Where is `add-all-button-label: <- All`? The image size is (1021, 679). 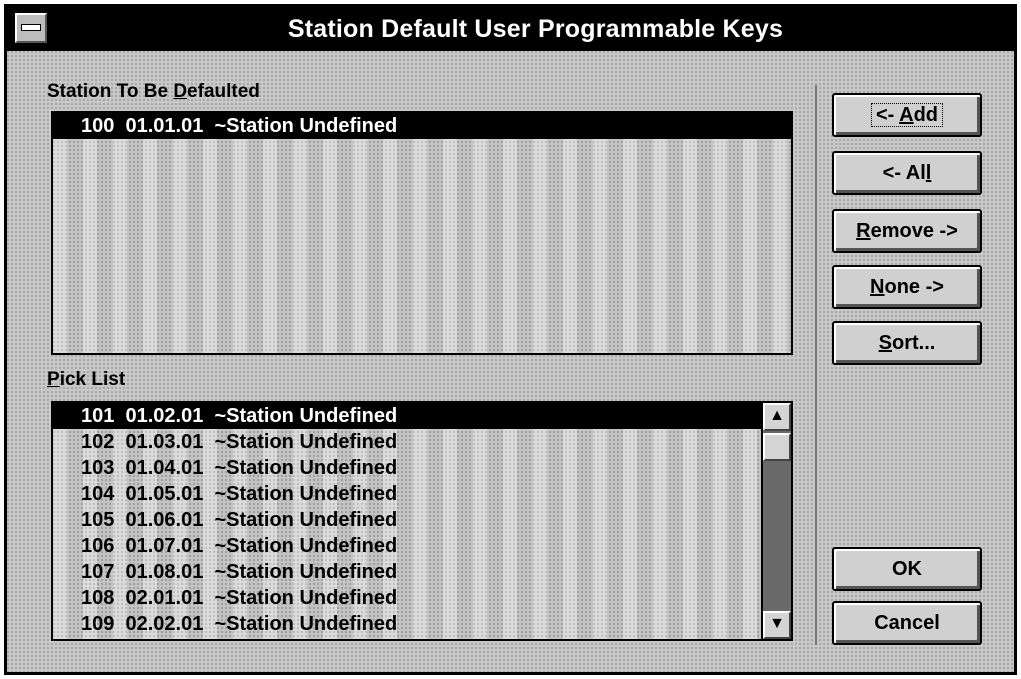 add-all-button-label: <- All is located at coordinates (907, 173).